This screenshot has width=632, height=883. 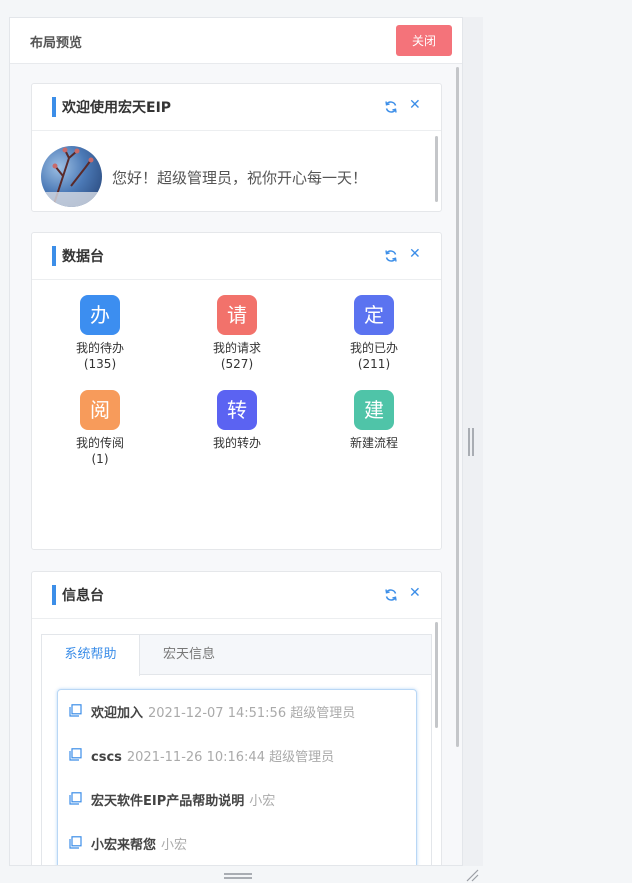 What do you see at coordinates (71, 176) in the screenshot?
I see `avatar` at bounding box center [71, 176].